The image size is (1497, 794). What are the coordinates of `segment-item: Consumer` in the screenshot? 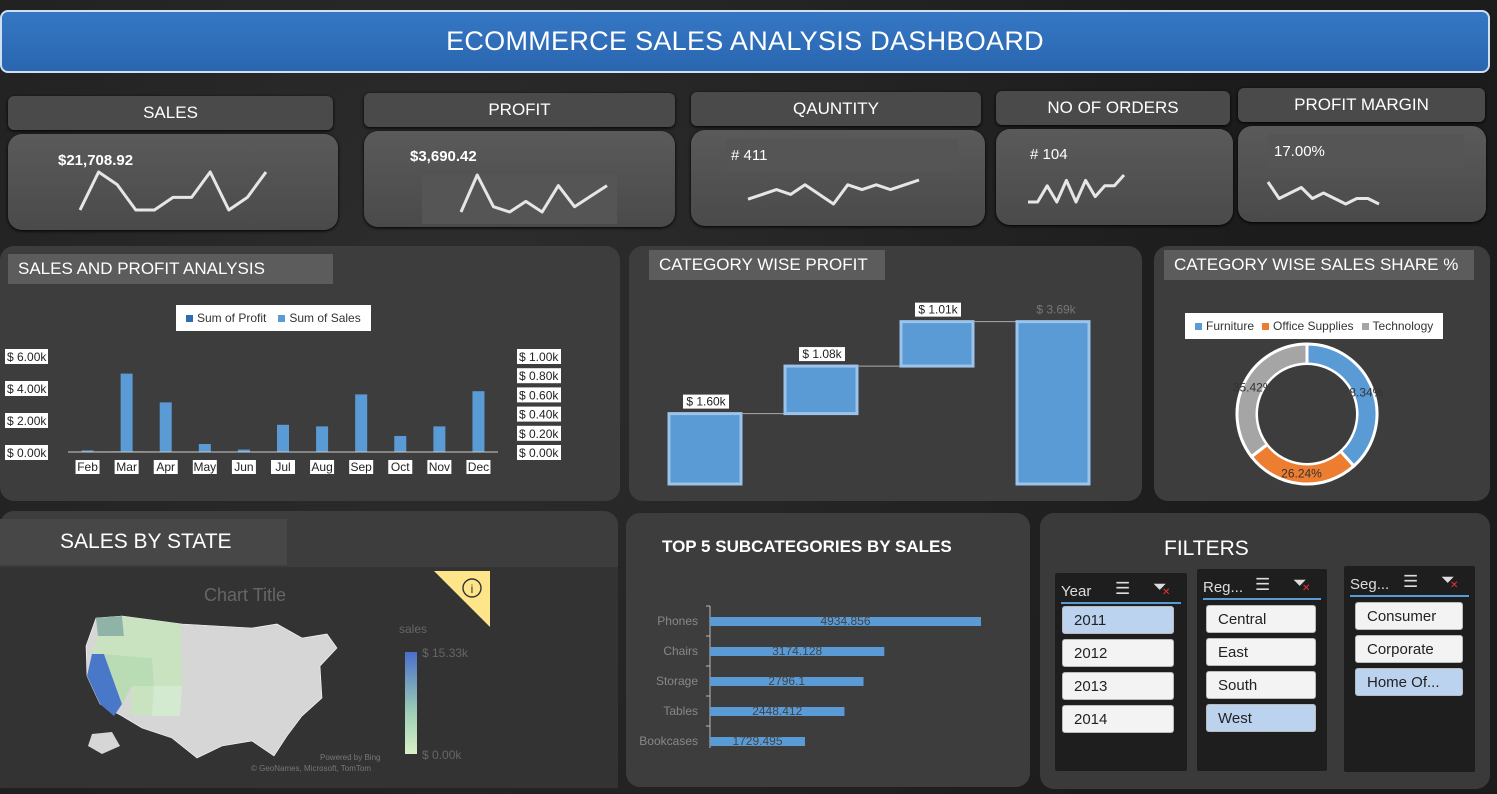 It's located at (1409, 616).